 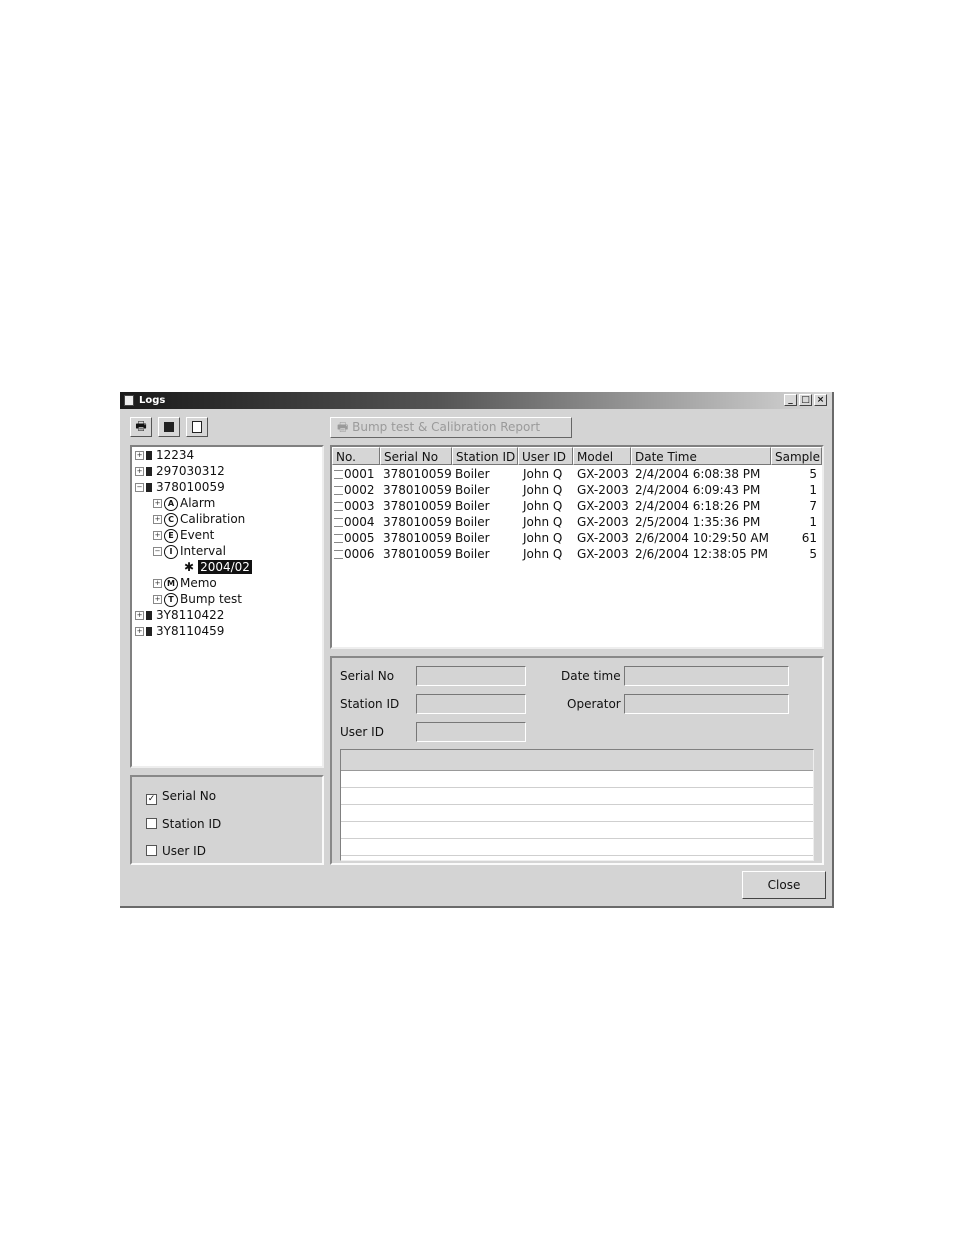 I want to click on tree-item-device: +3Y8110459, so click(x=179, y=631).